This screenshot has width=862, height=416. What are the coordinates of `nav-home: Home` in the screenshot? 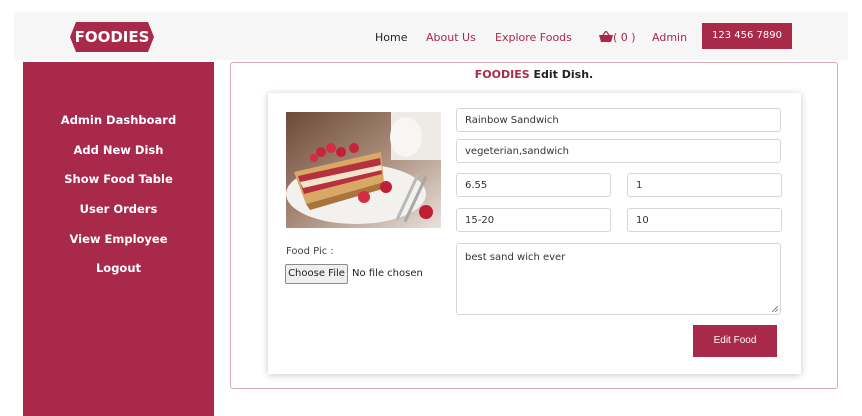 It's located at (391, 37).